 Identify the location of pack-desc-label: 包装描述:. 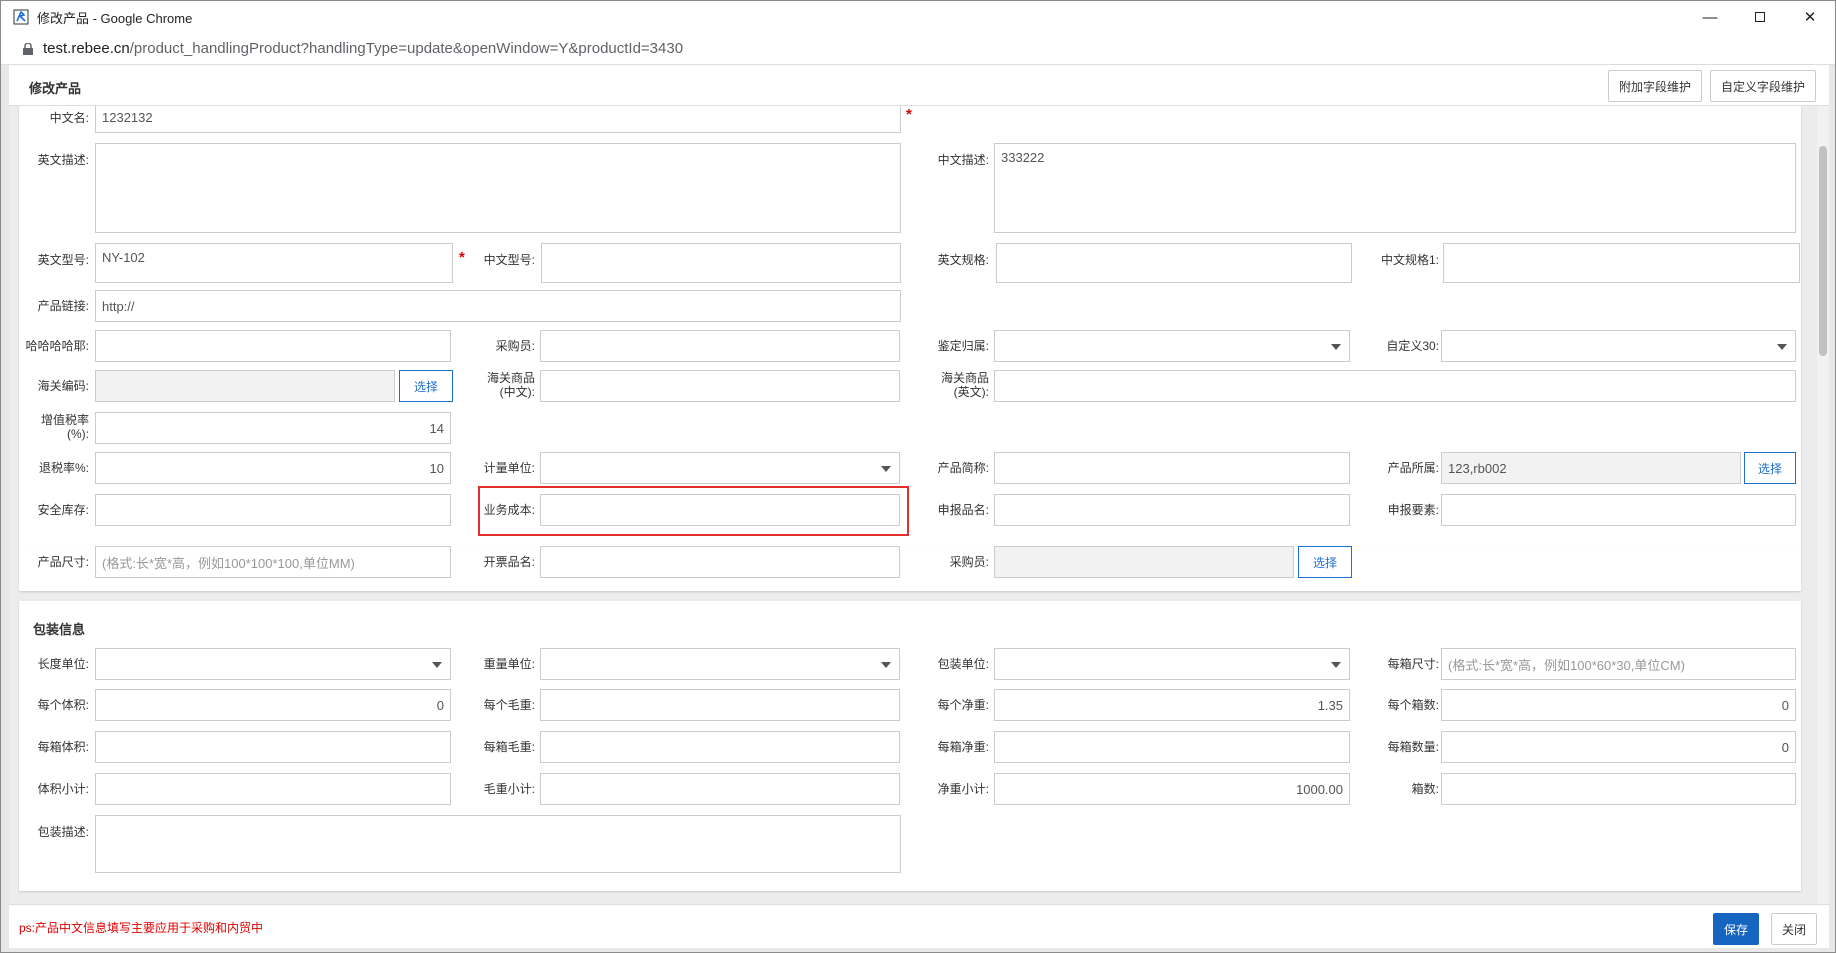
(63, 832).